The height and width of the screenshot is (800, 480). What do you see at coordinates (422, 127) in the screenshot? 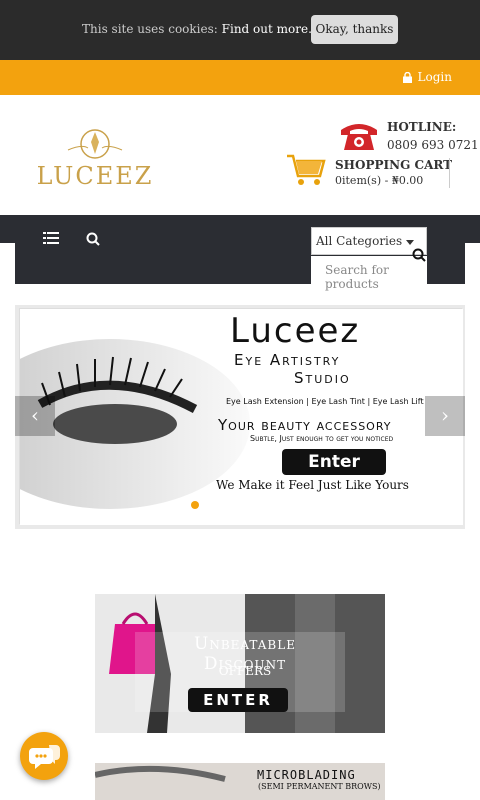
I see `hotline-label: HOTLINE:` at bounding box center [422, 127].